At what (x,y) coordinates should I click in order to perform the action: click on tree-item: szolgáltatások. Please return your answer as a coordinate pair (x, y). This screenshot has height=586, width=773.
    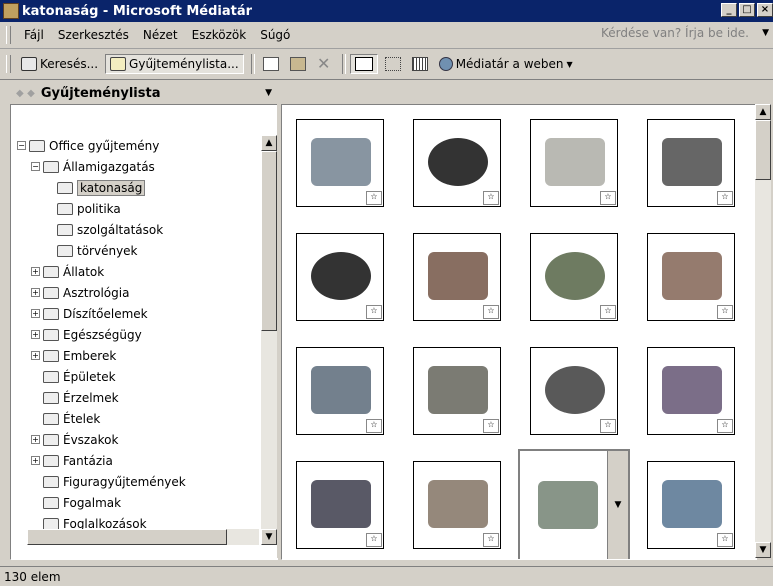
    Looking at the image, I should click on (137, 229).